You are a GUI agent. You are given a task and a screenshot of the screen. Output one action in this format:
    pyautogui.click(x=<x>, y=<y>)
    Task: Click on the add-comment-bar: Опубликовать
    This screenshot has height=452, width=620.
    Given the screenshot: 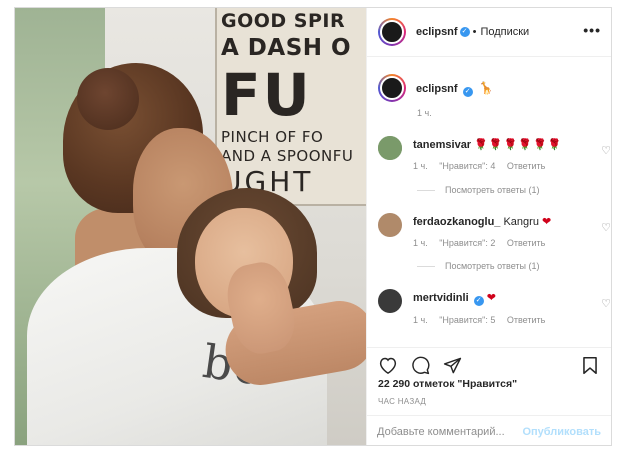 What is the action you would take?
    pyautogui.click(x=489, y=430)
    